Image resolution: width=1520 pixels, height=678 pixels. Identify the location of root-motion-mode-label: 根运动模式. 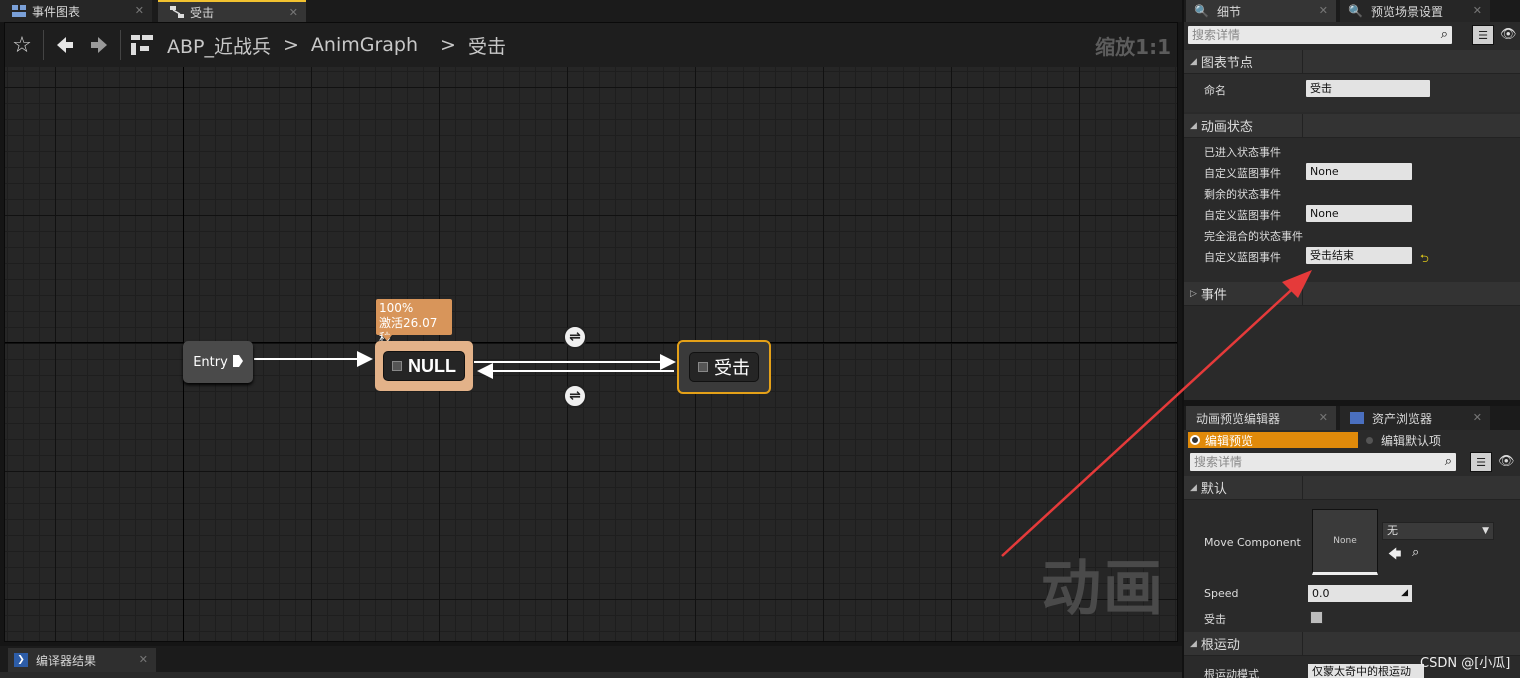
(1231, 673).